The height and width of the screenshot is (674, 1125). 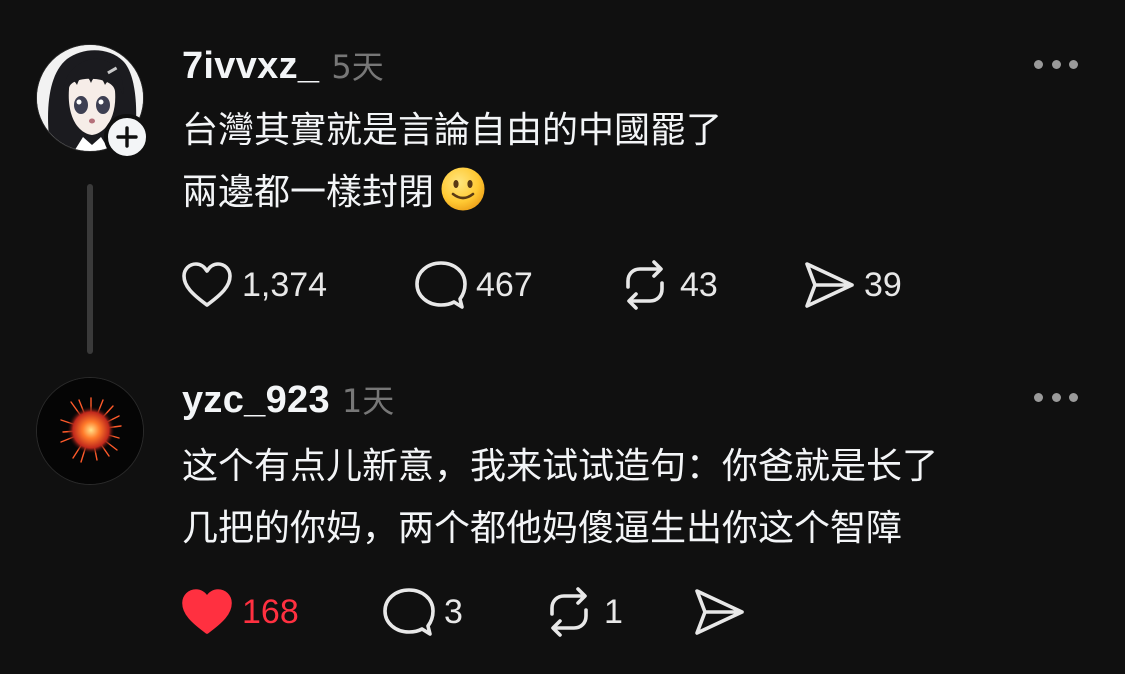 I want to click on repost-button: 43, so click(x=710, y=285).